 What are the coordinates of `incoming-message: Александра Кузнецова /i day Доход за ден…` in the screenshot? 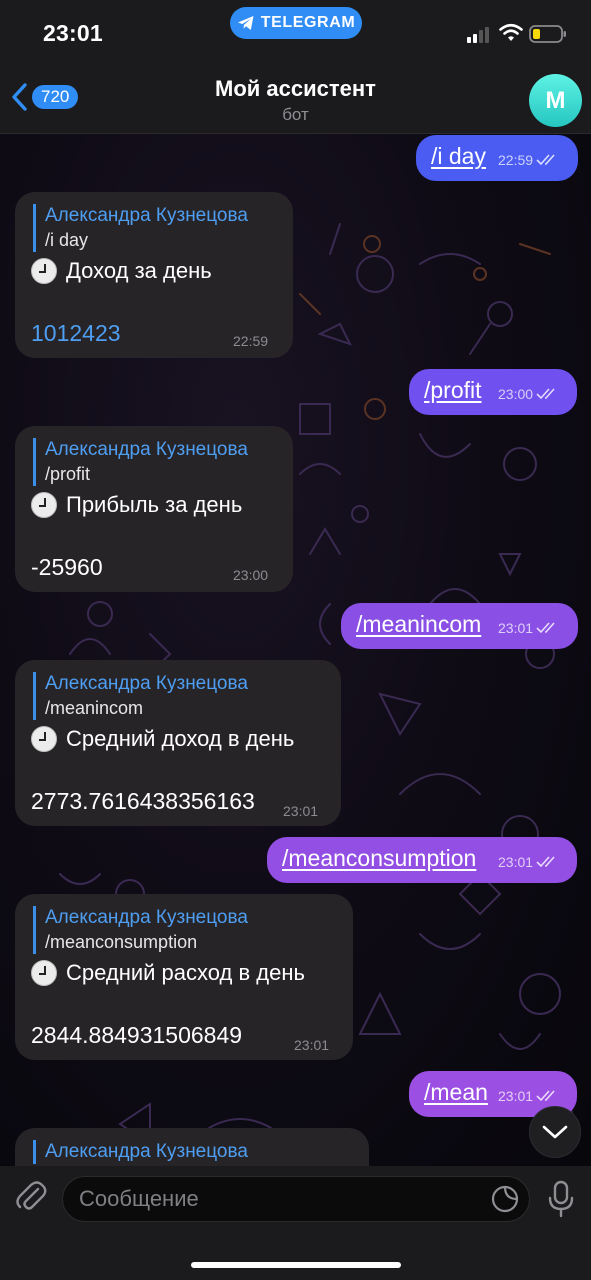 It's located at (154, 275).